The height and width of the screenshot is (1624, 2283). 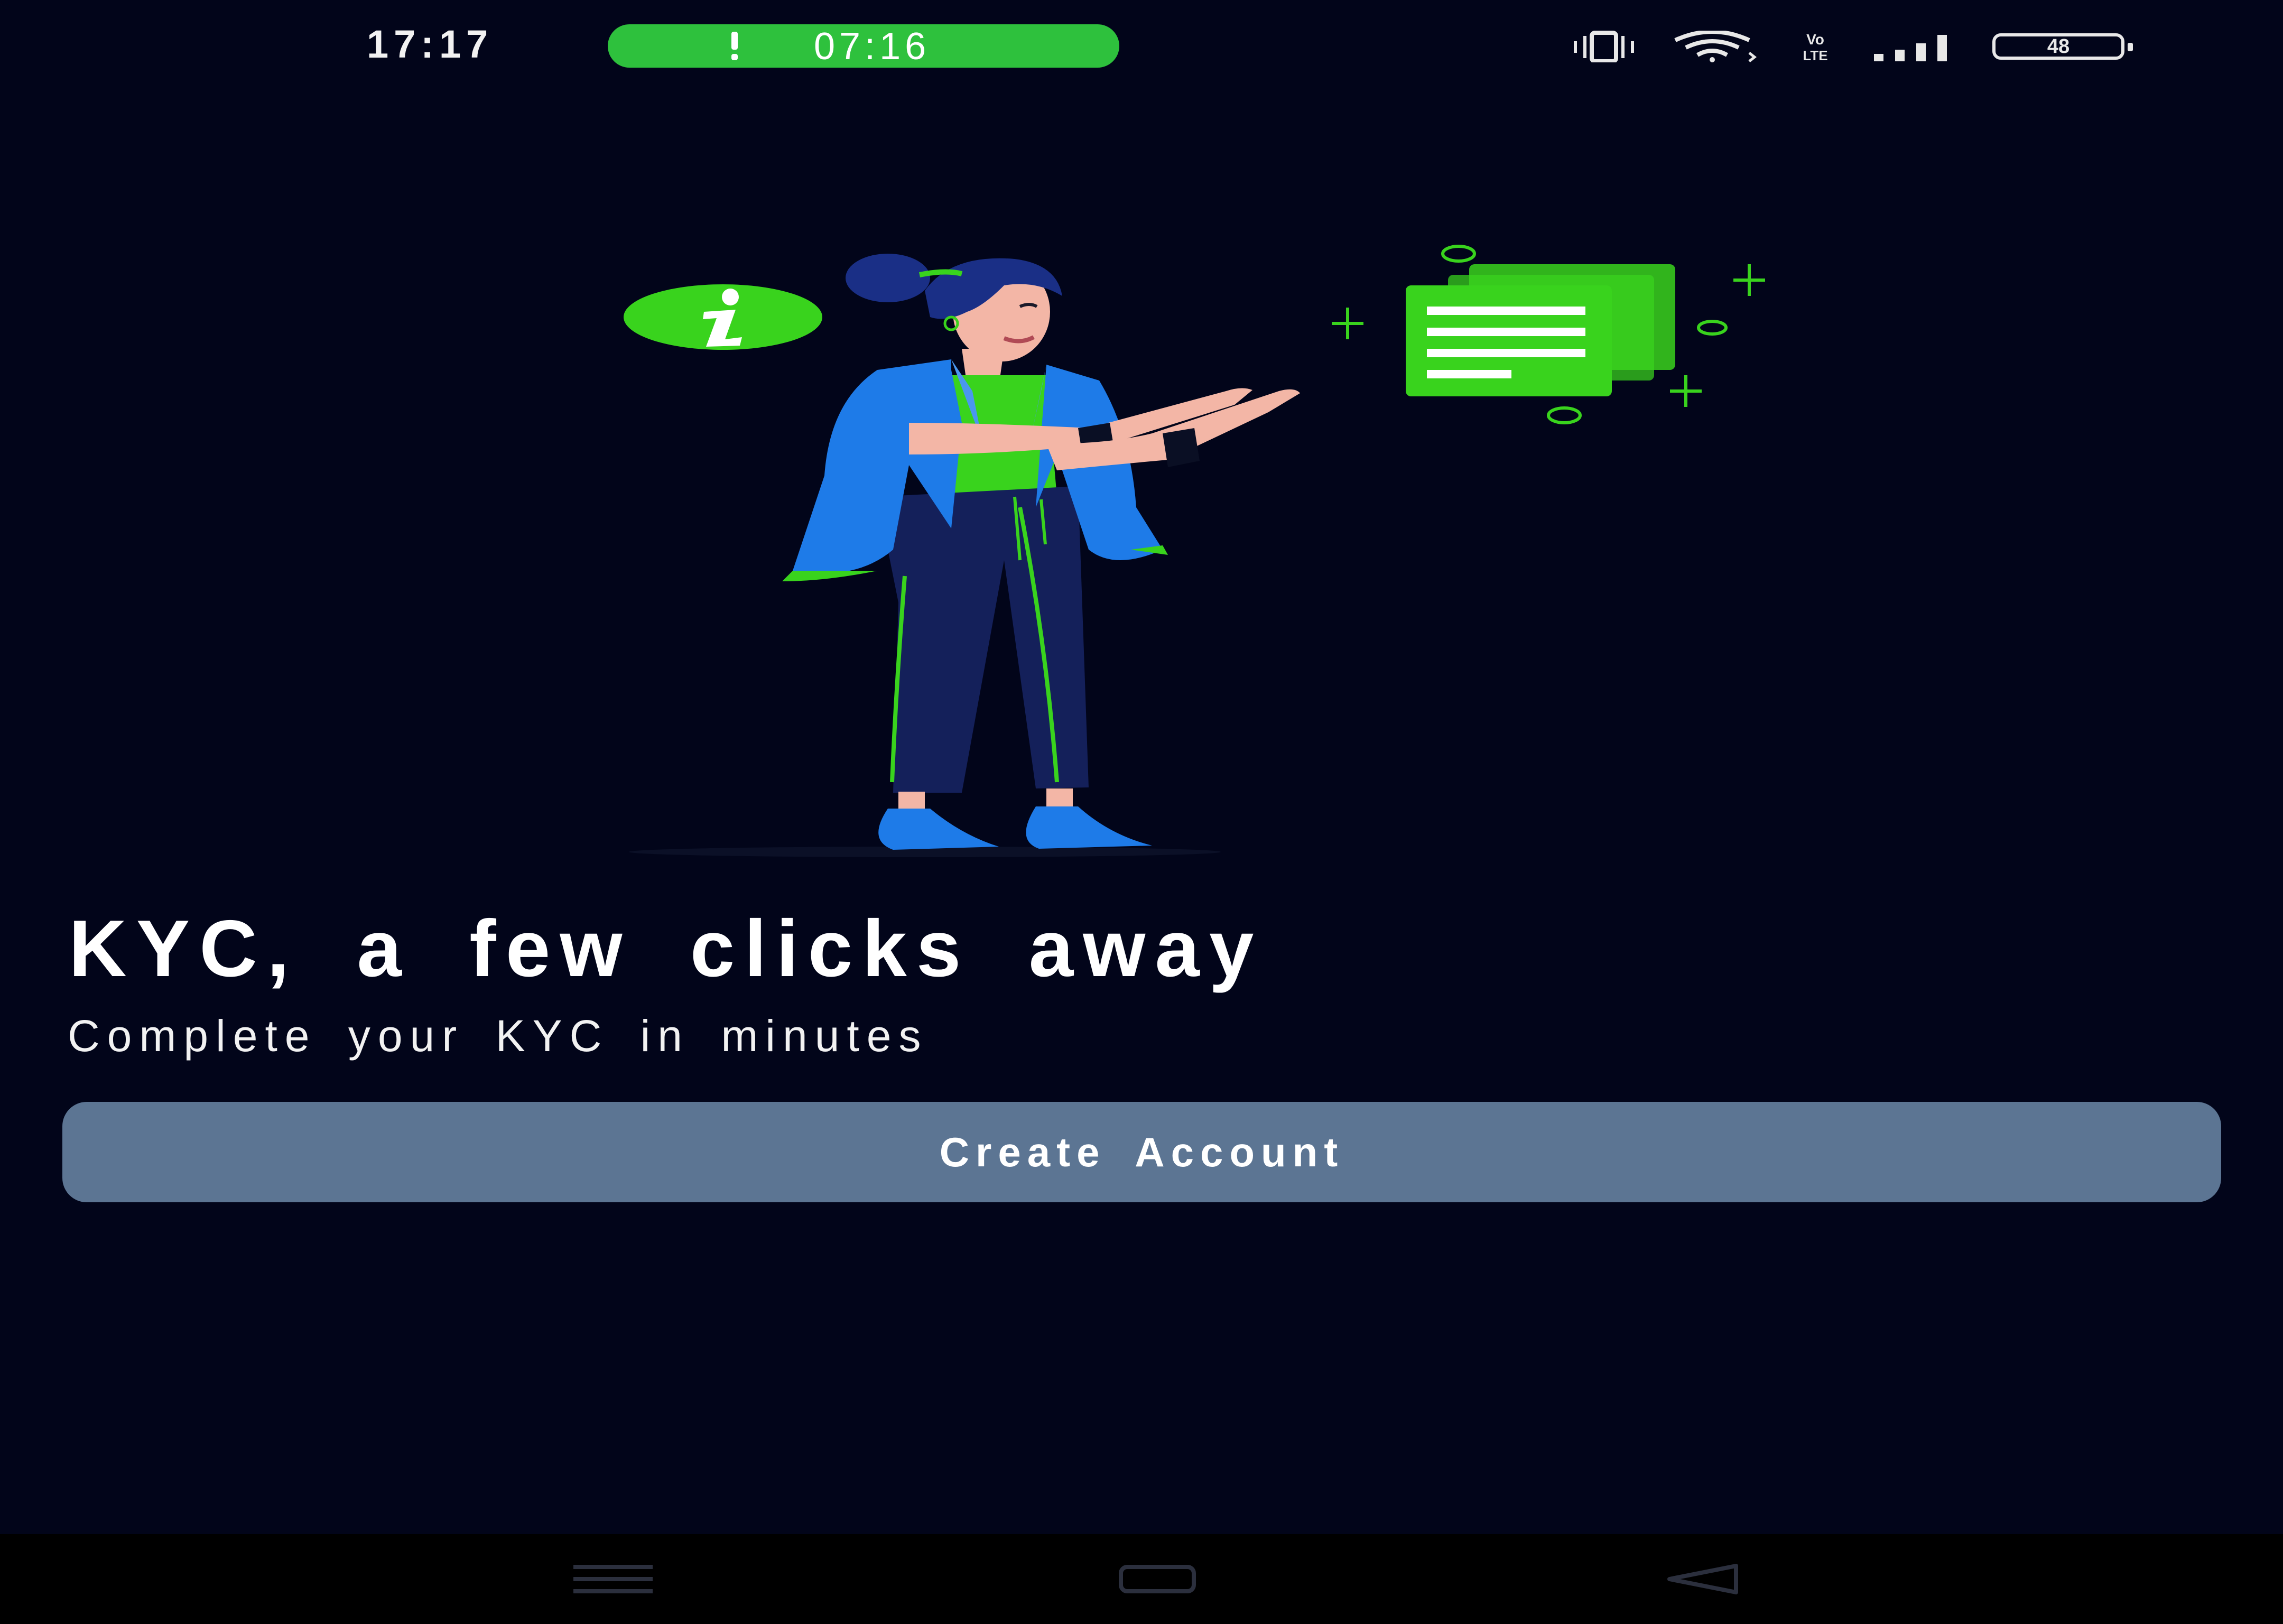 I want to click on document-icon, so click(x=1541, y=330).